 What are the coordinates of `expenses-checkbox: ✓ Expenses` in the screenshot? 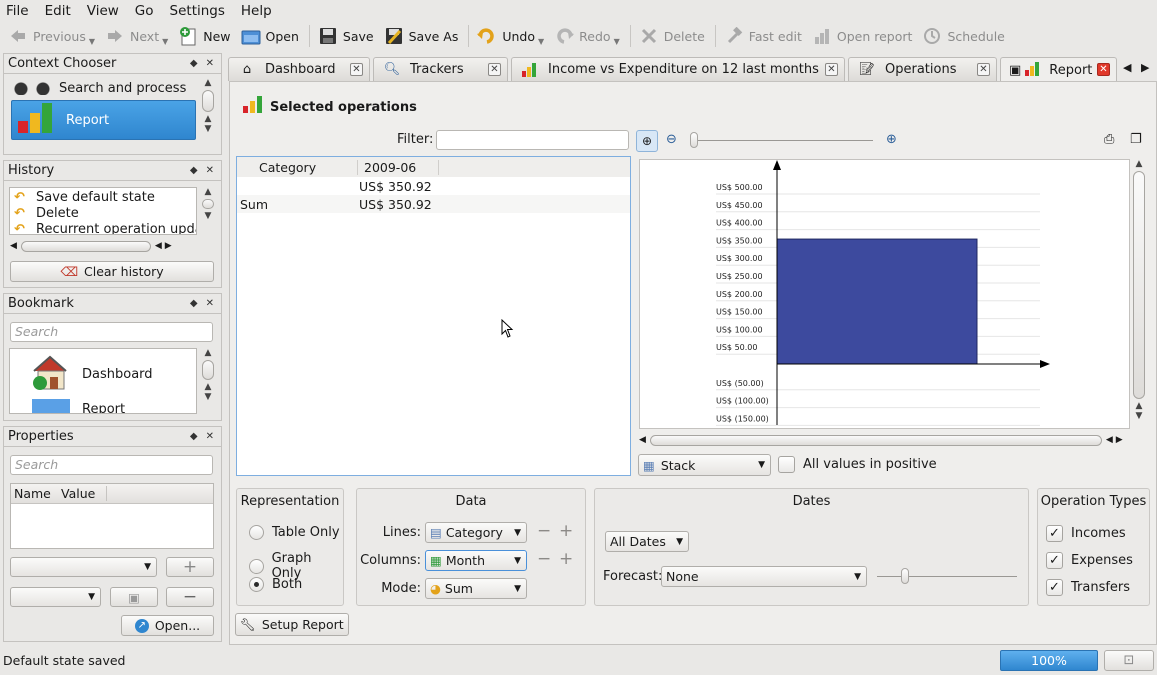 It's located at (1089, 560).